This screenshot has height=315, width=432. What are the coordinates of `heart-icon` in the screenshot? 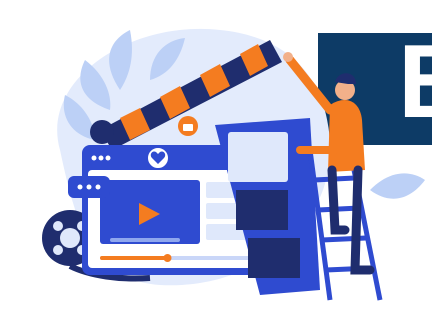 It's located at (158, 158).